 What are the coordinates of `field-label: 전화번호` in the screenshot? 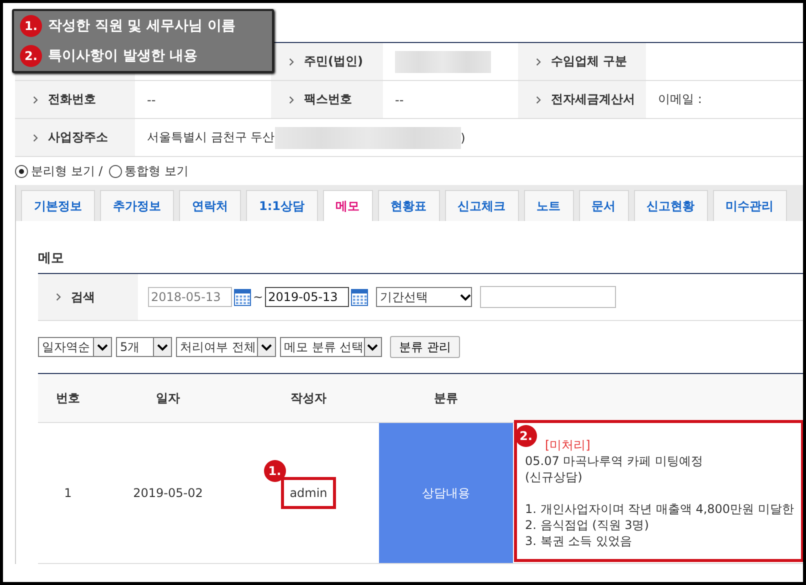 It's located at (72, 99).